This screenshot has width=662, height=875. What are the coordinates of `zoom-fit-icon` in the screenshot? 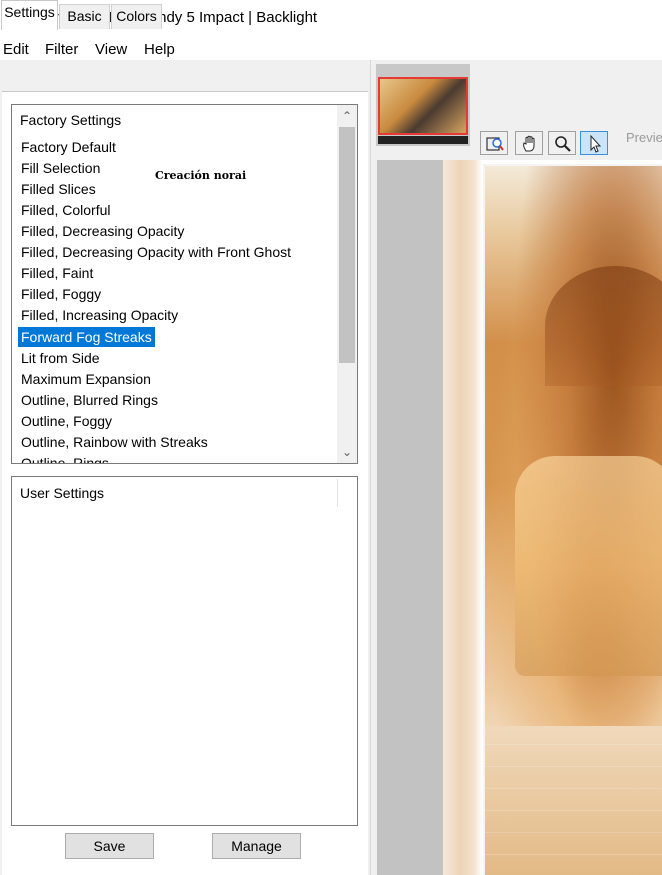 It's located at (494, 143).